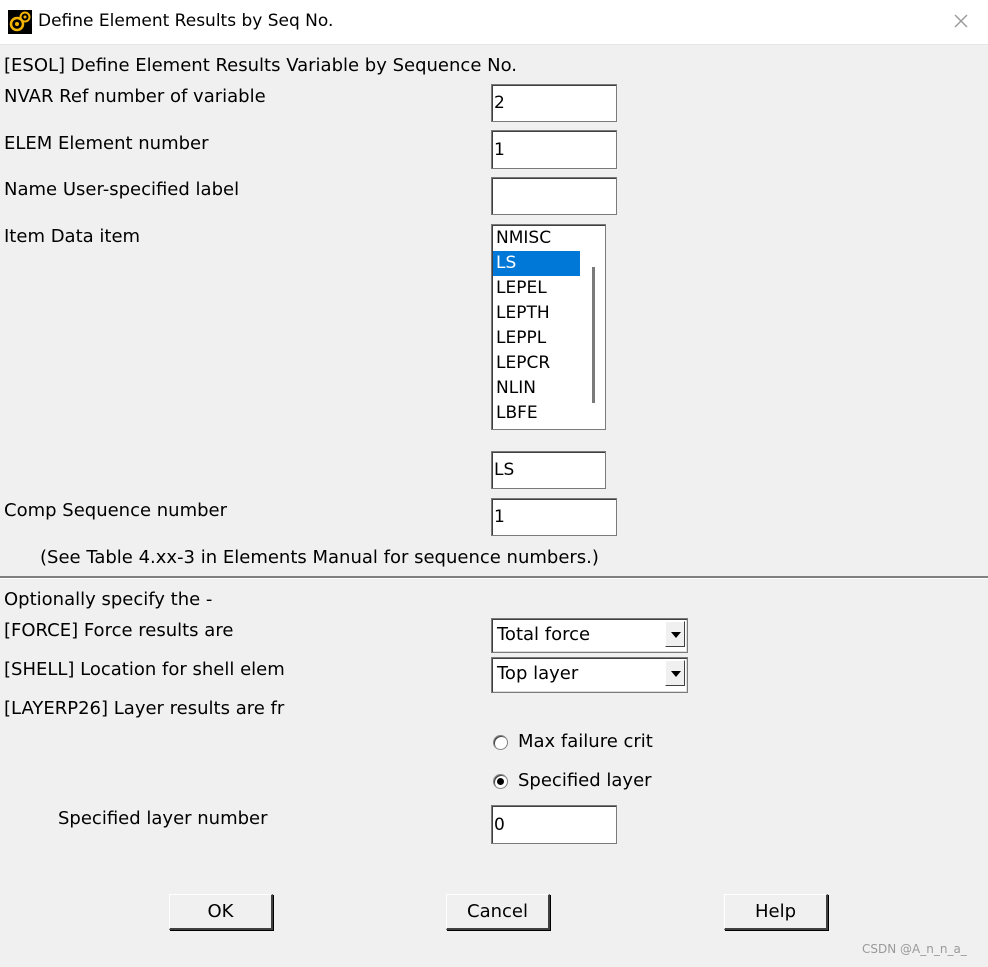 The width and height of the screenshot is (988, 967). What do you see at coordinates (135, 96) in the screenshot?
I see `nvar-label: NVAR Ref number of variable` at bounding box center [135, 96].